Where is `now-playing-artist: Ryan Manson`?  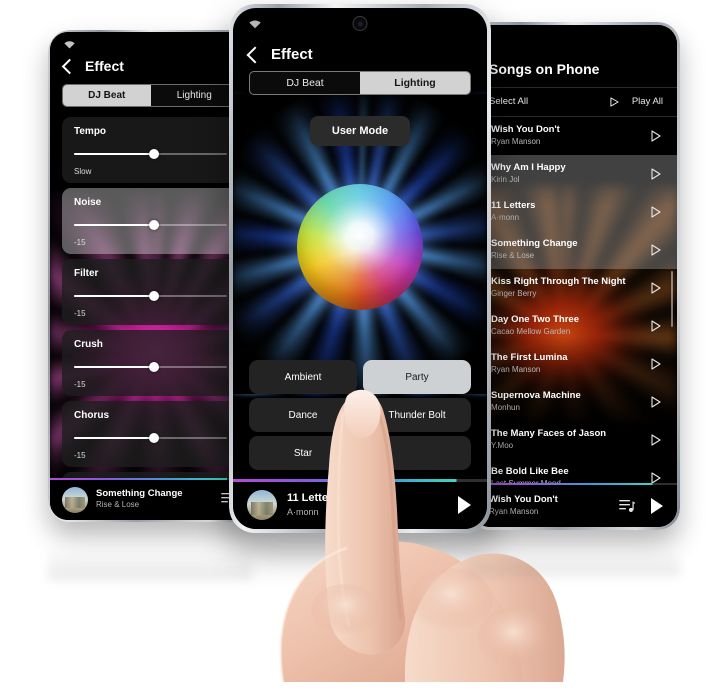 now-playing-artist: Ryan Manson is located at coordinates (514, 511).